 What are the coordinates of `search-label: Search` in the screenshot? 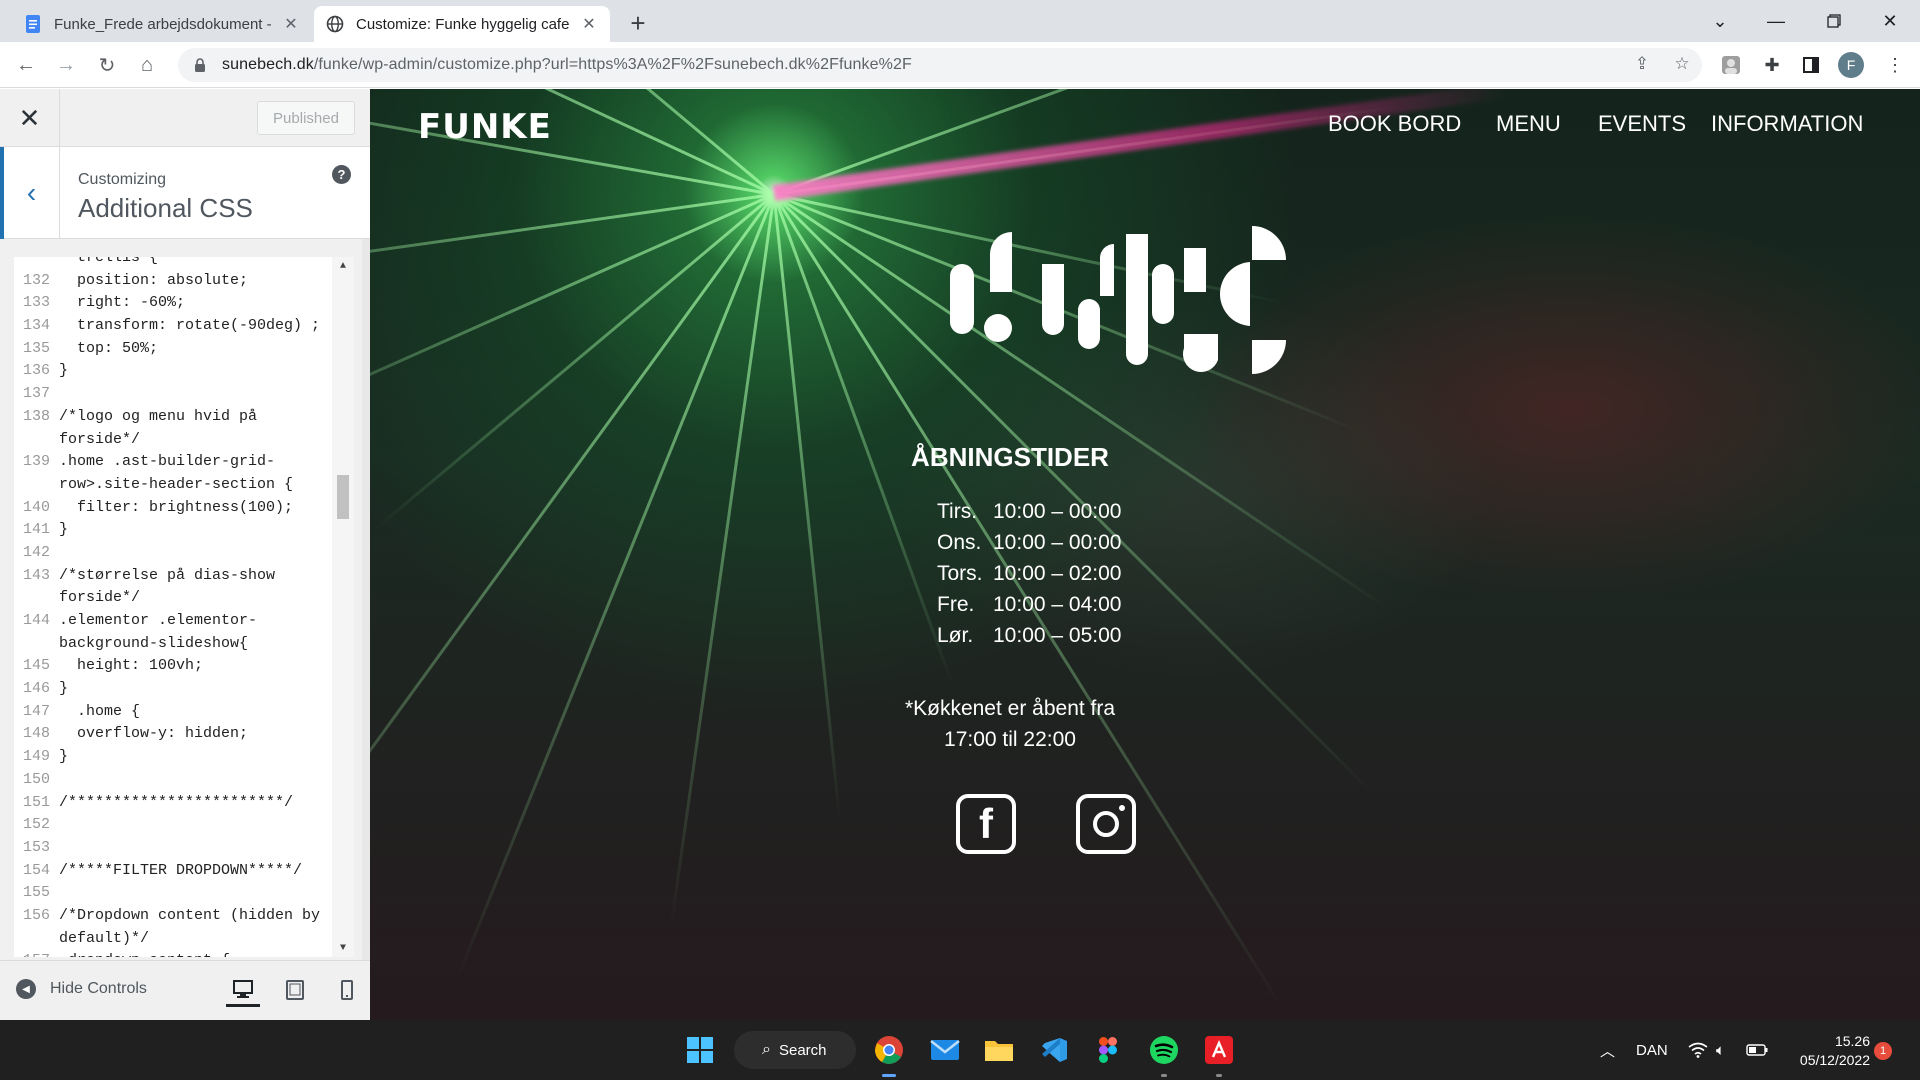 It's located at (802, 1050).